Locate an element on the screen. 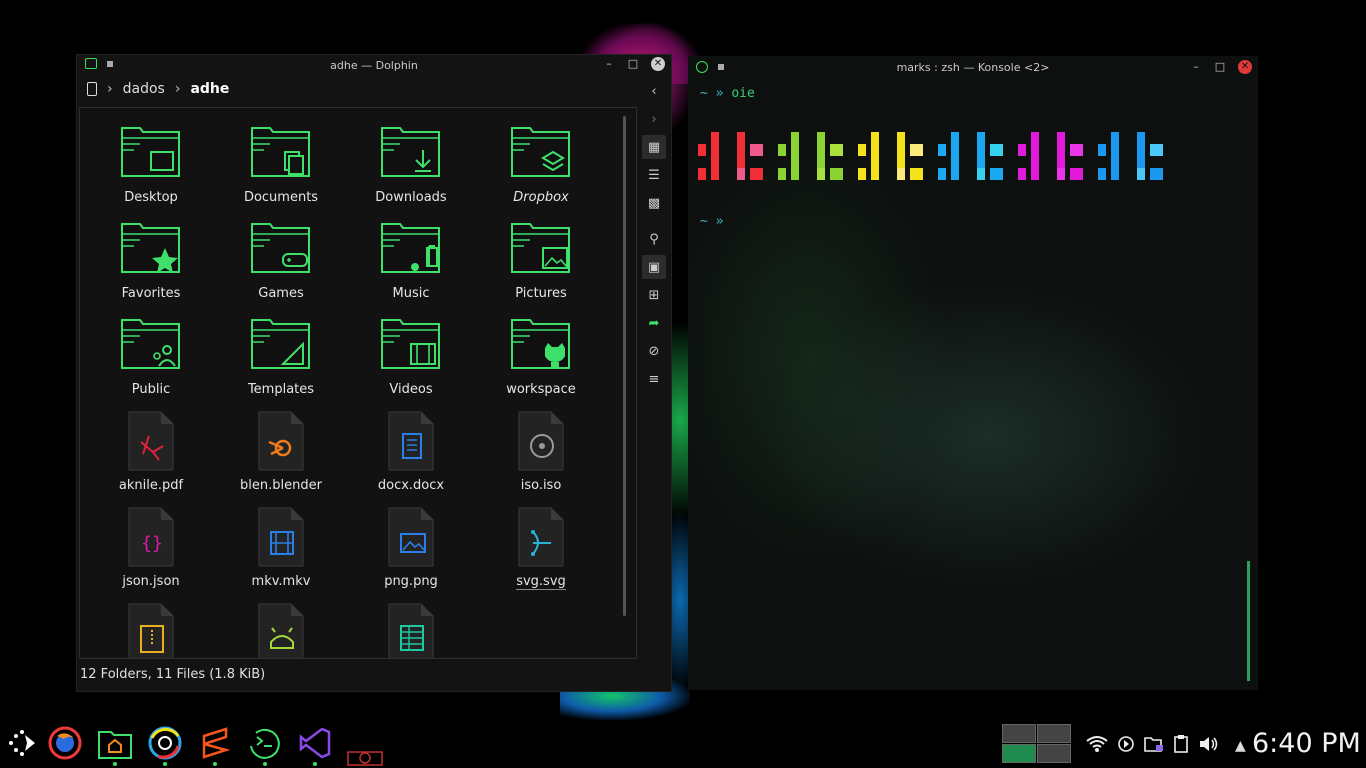 The width and height of the screenshot is (1366, 768). details-view-icon: ☰ is located at coordinates (654, 175).